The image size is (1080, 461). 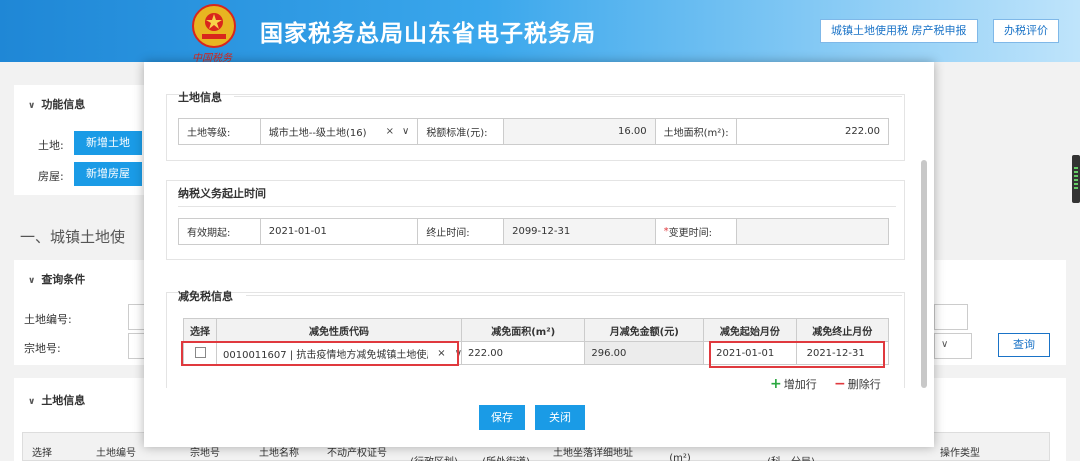 I want to click on close-button: 关闭, so click(x=560, y=417).